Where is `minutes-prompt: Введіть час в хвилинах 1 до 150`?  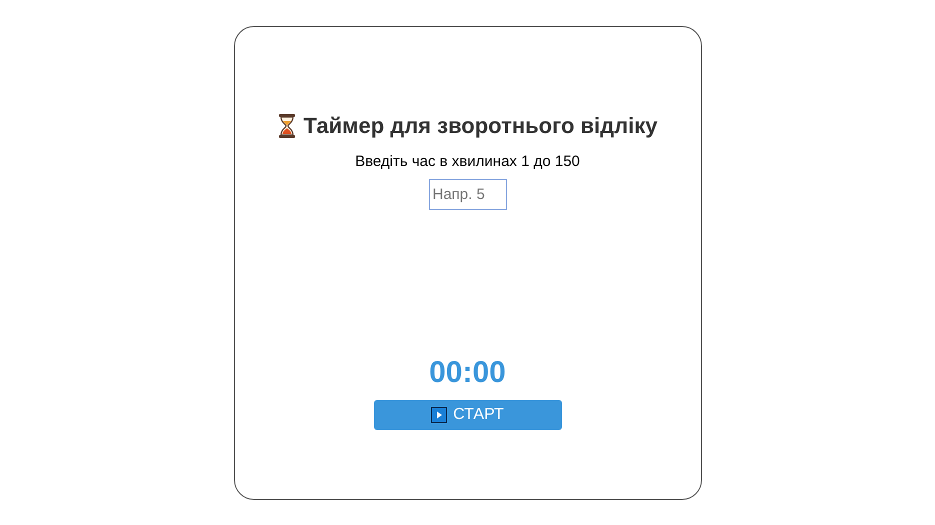 minutes-prompt: Введіть час в хвилинах 1 до 150 is located at coordinates (467, 161).